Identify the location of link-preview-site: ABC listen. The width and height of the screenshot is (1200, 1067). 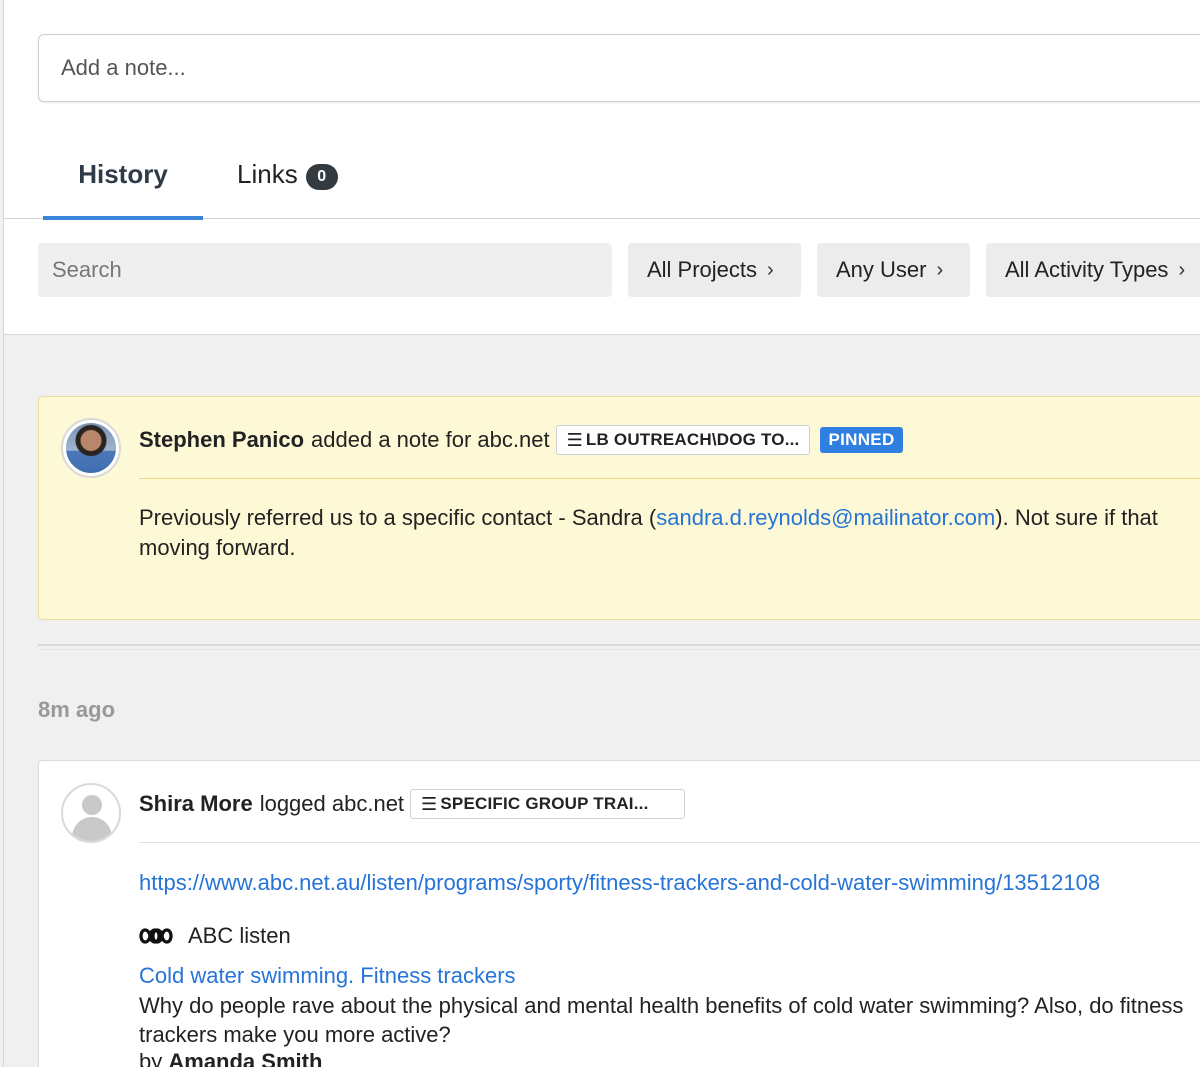
(215, 936).